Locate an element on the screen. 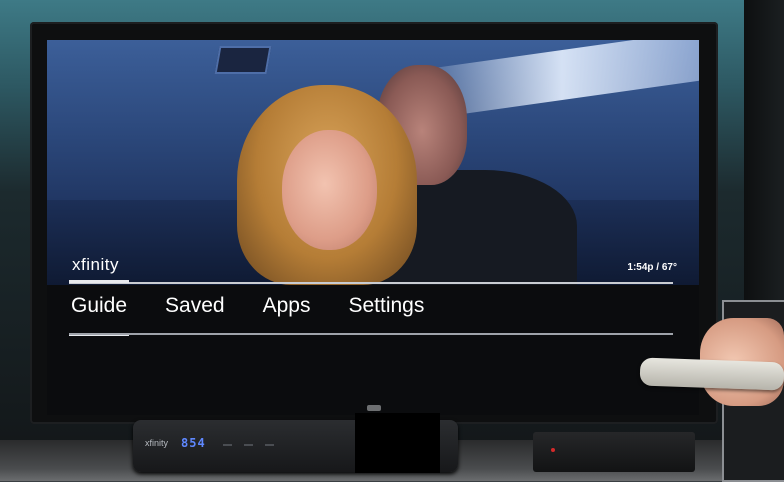  overhead-vent is located at coordinates (243, 60).